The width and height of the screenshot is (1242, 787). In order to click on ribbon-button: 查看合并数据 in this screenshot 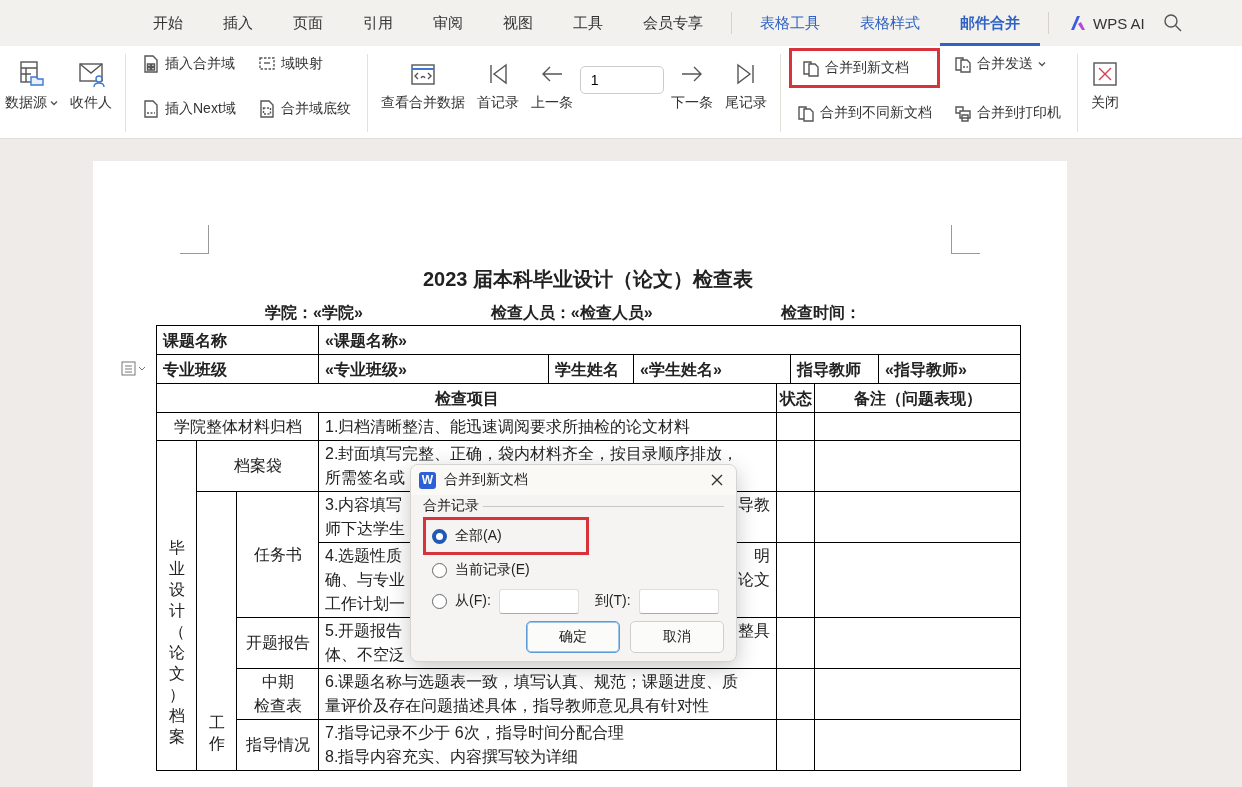, I will do `click(422, 86)`.